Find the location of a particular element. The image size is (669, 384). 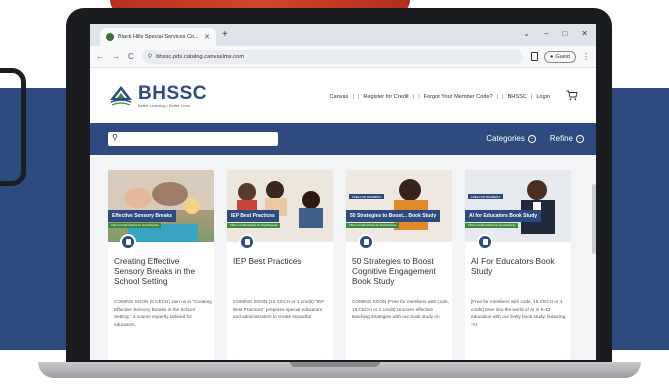

filters: Categories ⌄ Refine ⌄ is located at coordinates (535, 138).